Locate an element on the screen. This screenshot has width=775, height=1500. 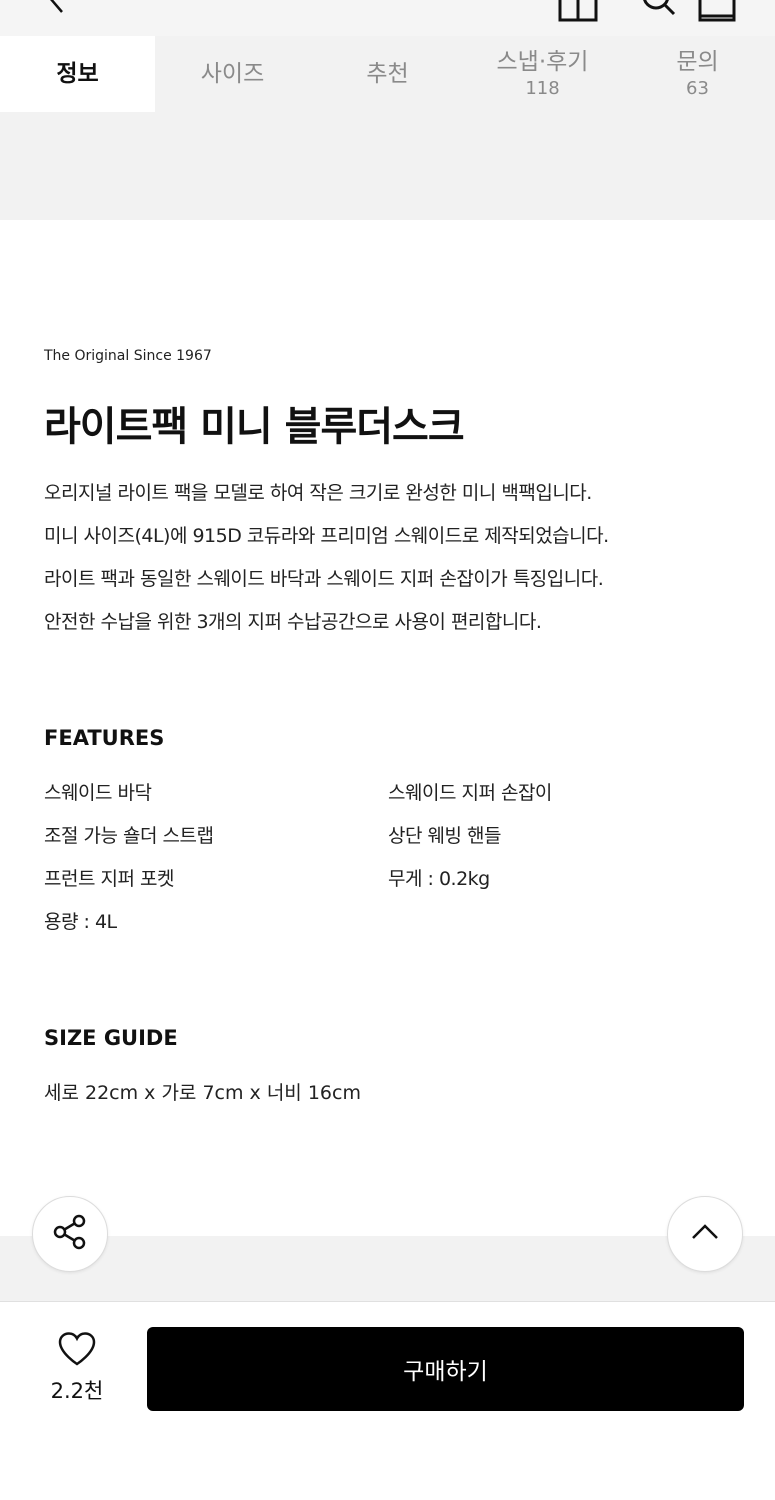
like-button: 2.2천 is located at coordinates (77, 1368).